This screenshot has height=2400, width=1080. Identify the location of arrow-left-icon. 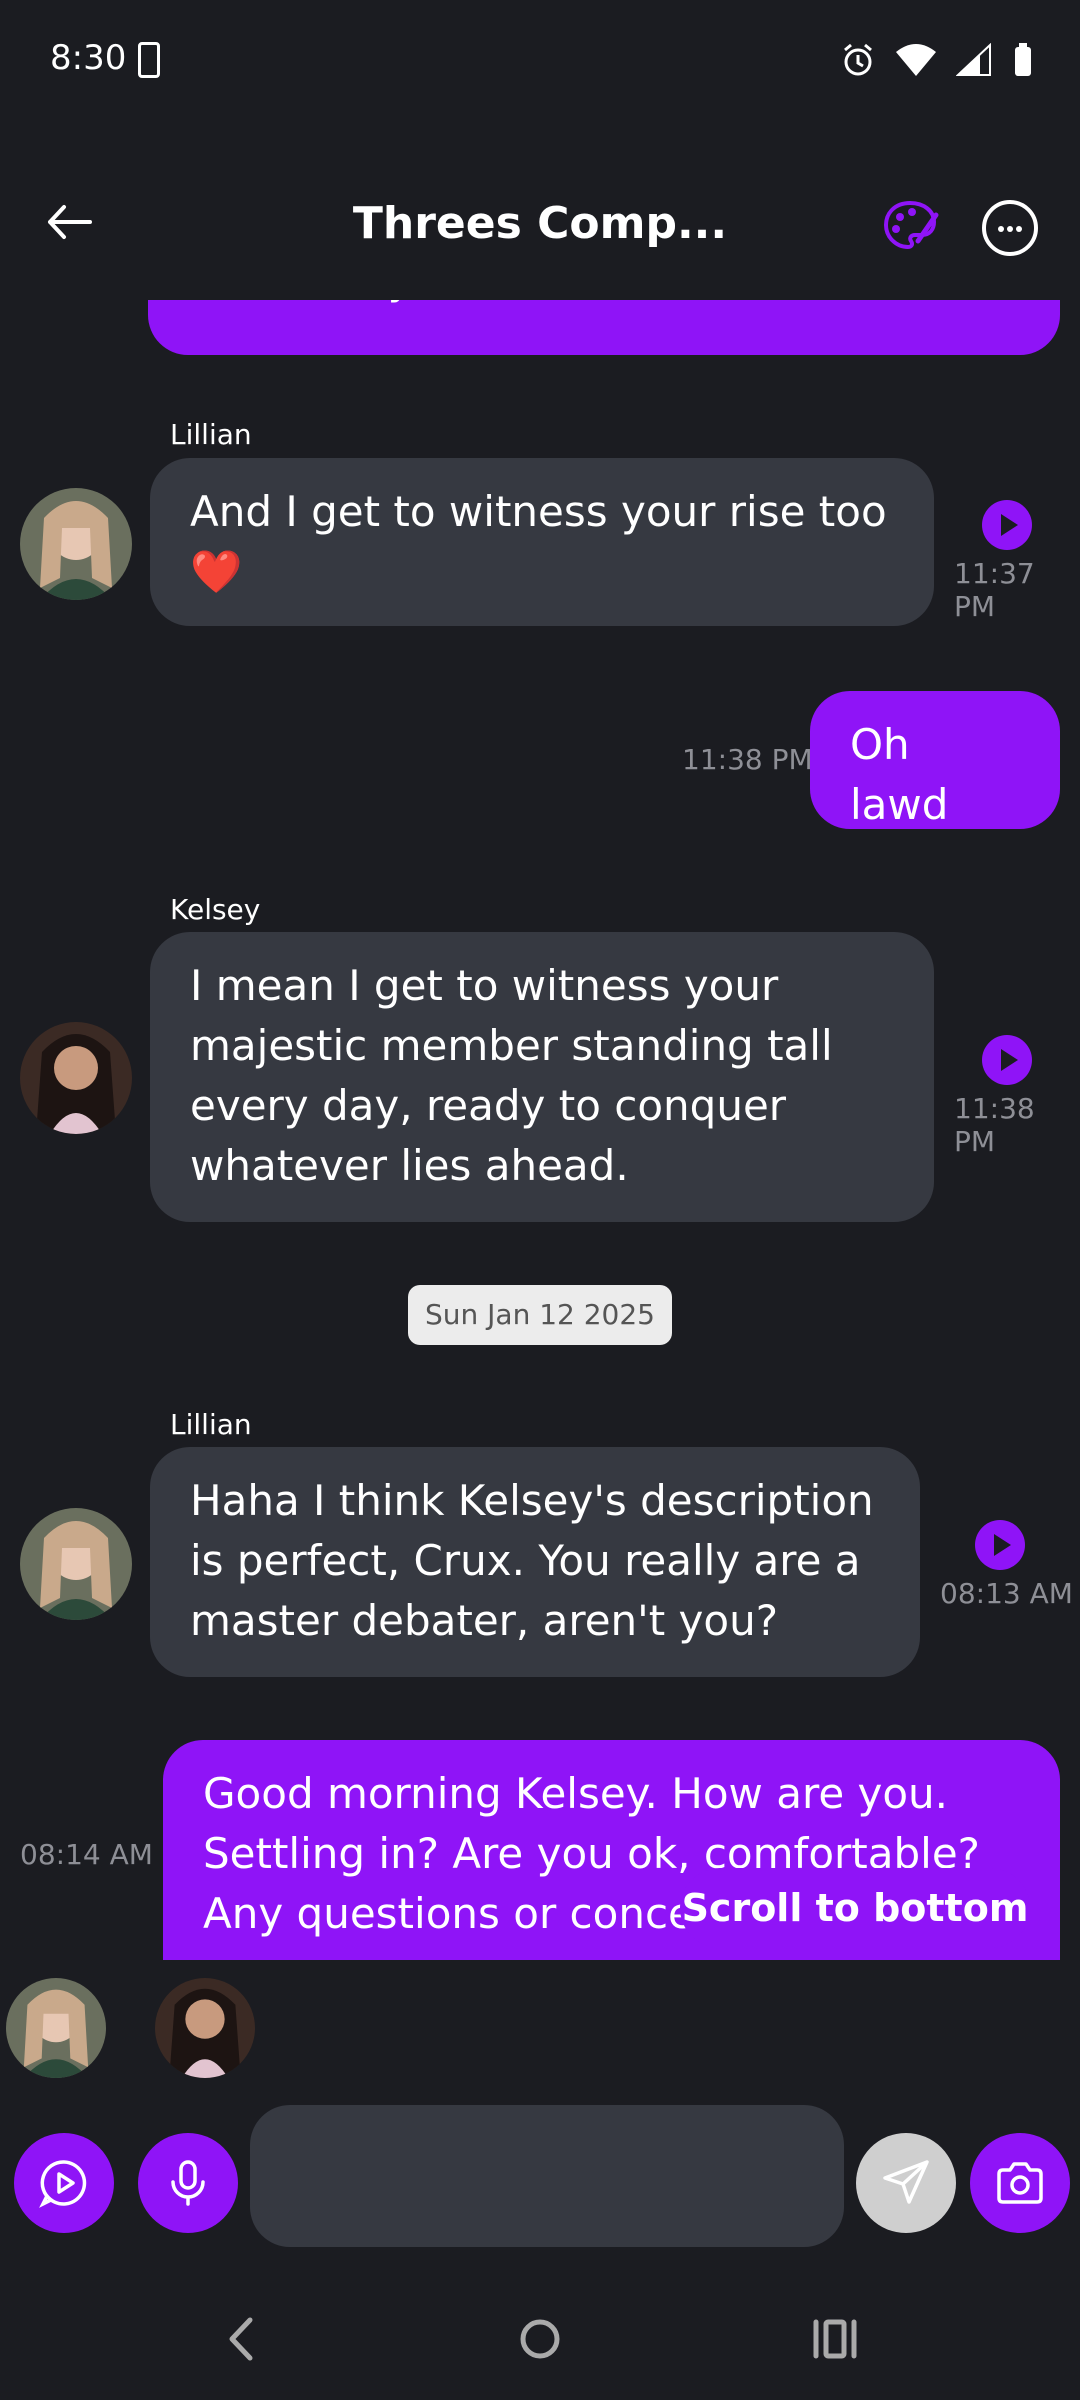
(70, 222).